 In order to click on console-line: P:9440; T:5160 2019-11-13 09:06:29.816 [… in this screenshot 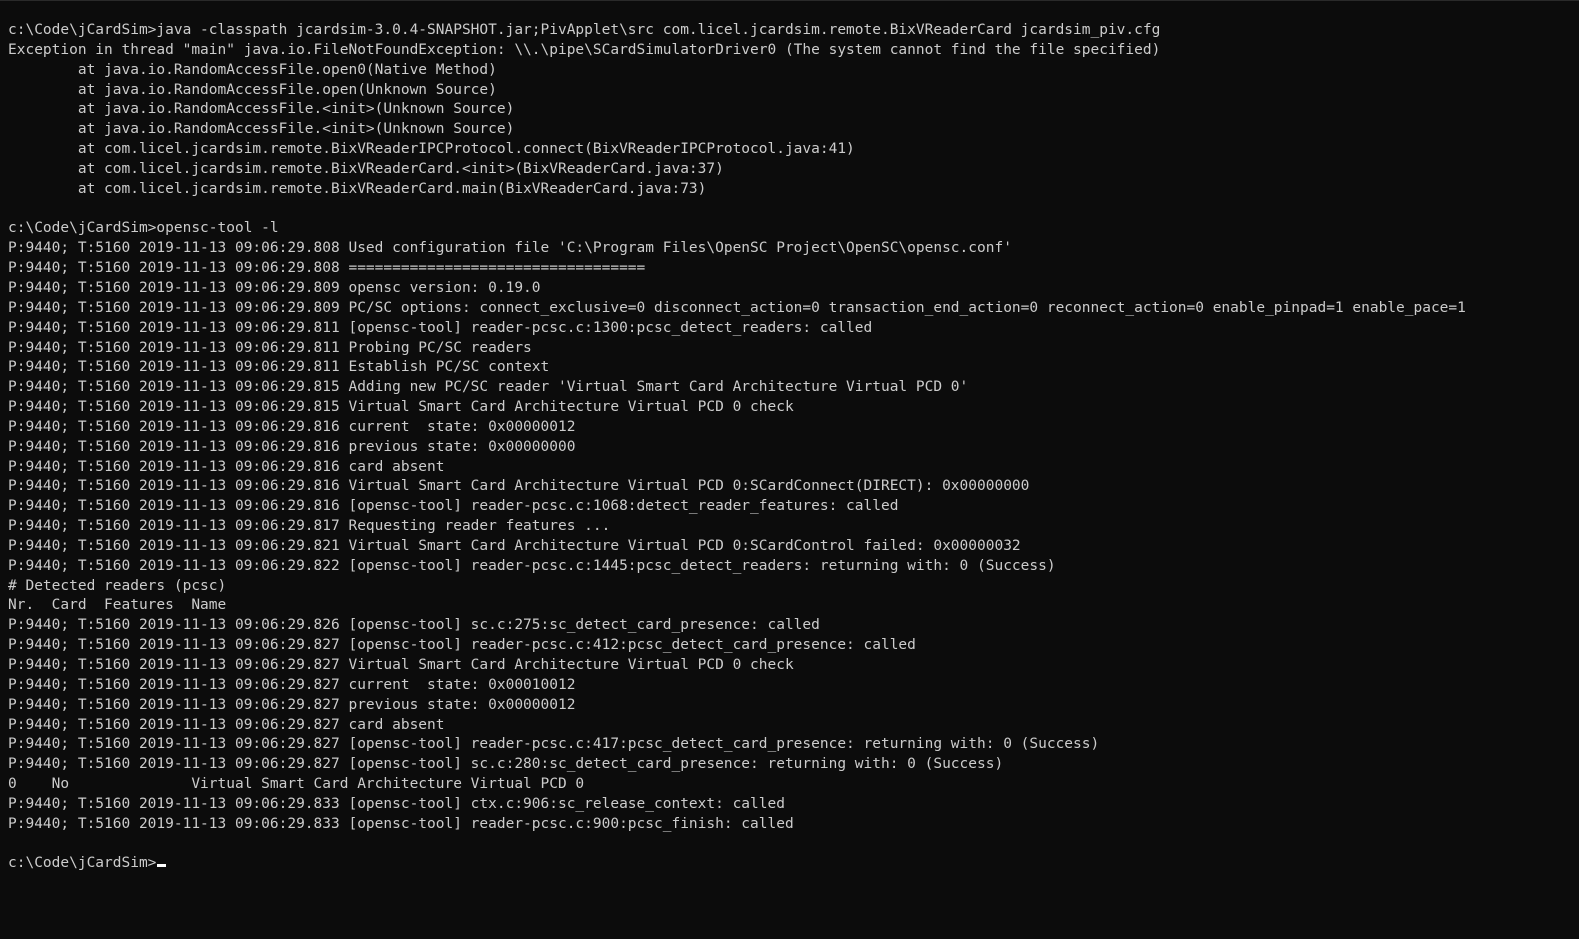, I will do `click(453, 506)`.